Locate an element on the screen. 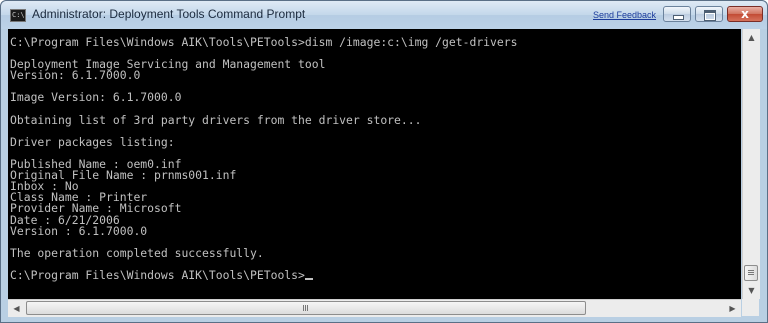  minimize-button is located at coordinates (677, 14).